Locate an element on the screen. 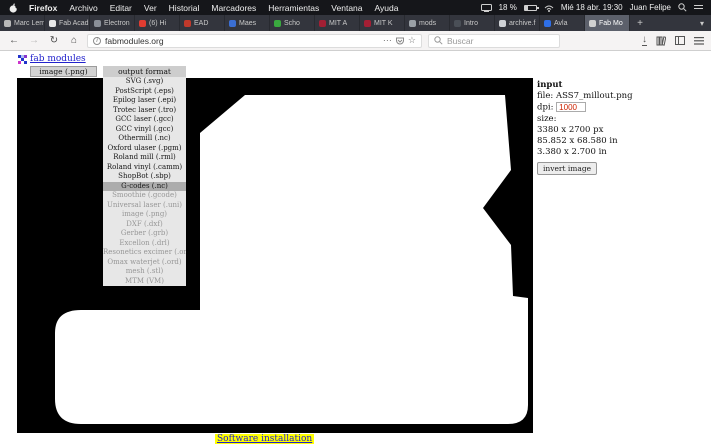  forward-button: → is located at coordinates (34, 41).